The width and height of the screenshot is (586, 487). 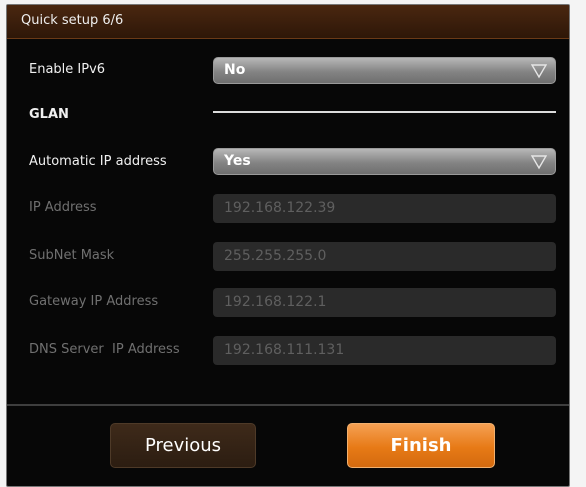 I want to click on finish-button: Finish, so click(x=421, y=445).